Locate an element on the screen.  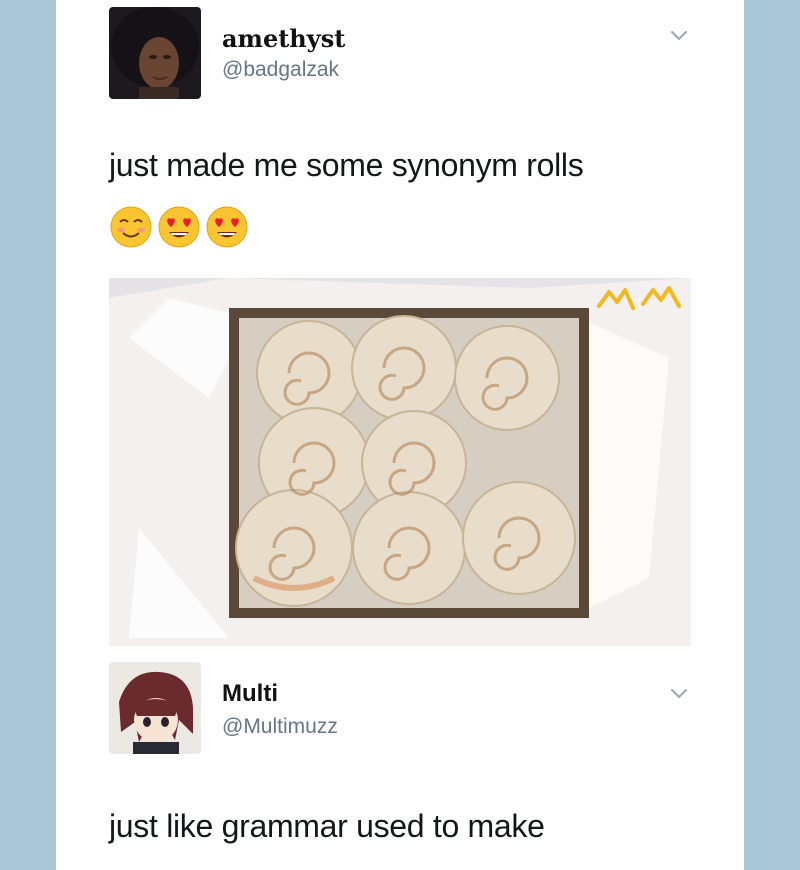
display-name: amethyst is located at coordinates (283, 38).